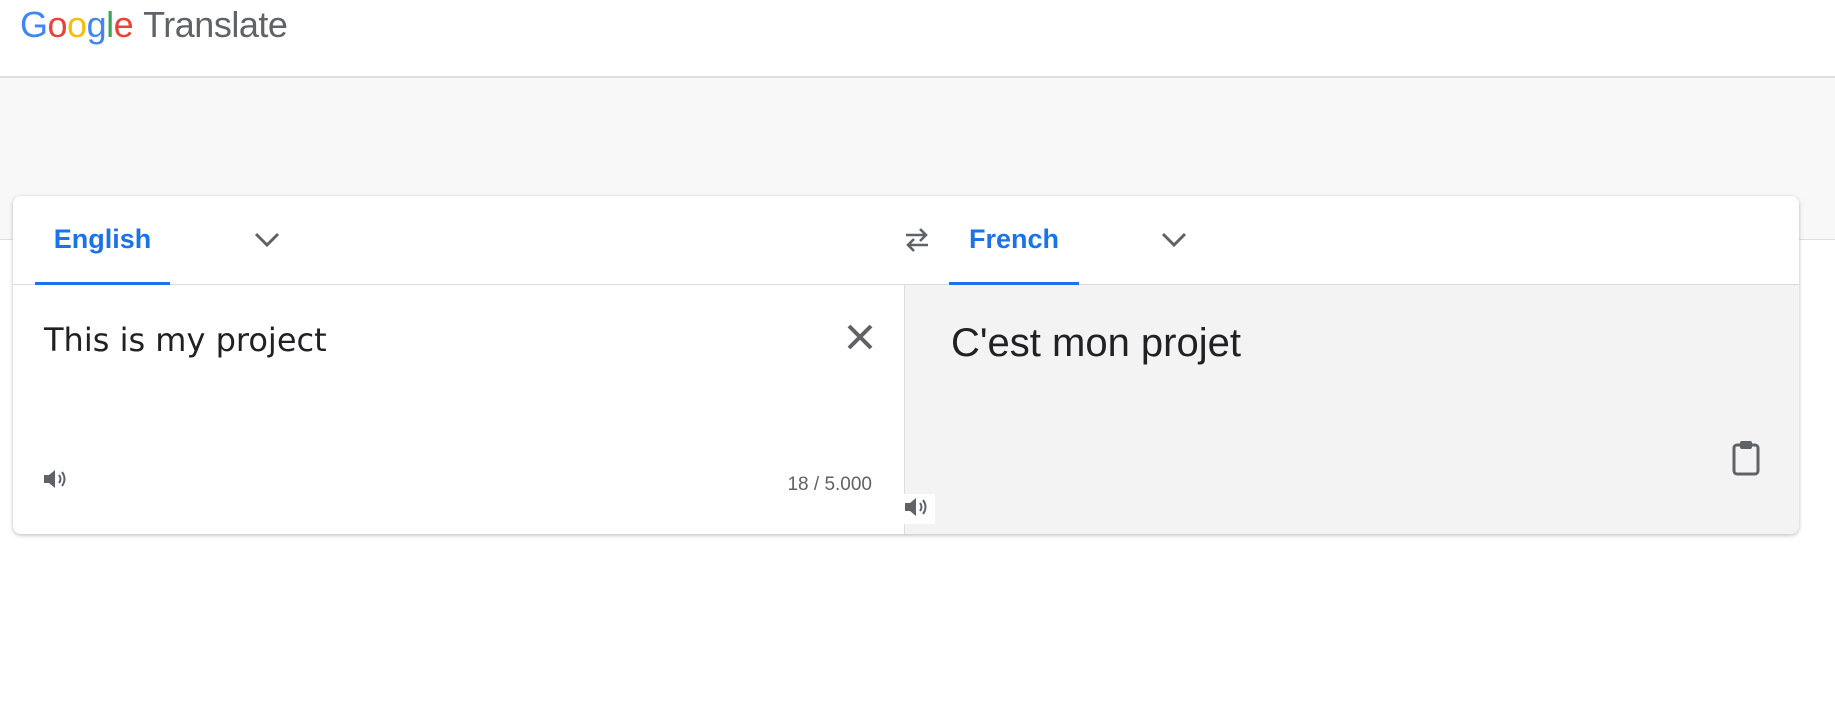 The width and height of the screenshot is (1835, 720). What do you see at coordinates (434, 340) in the screenshot?
I see `source-text-input: This is my project` at bounding box center [434, 340].